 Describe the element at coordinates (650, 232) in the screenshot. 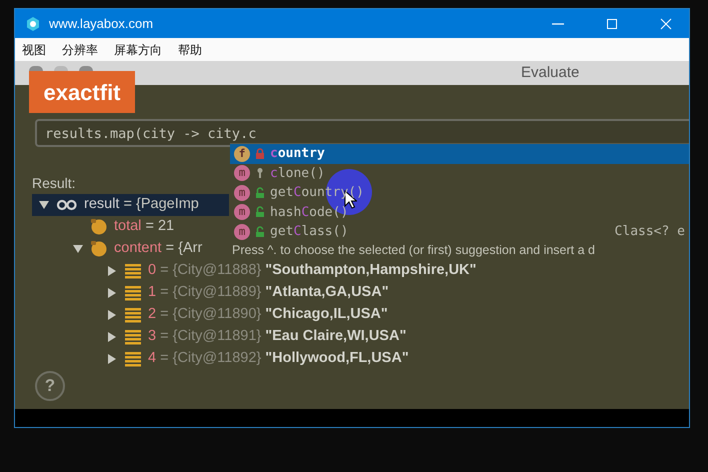

I see `type-hint: Class<? e` at that location.